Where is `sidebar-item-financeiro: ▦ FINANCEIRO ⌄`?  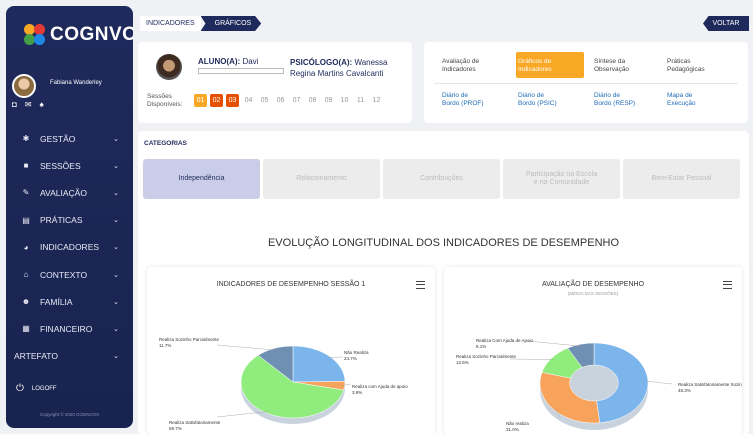
sidebar-item-financeiro: ▦ FINANCEIRO ⌄ is located at coordinates (69, 328).